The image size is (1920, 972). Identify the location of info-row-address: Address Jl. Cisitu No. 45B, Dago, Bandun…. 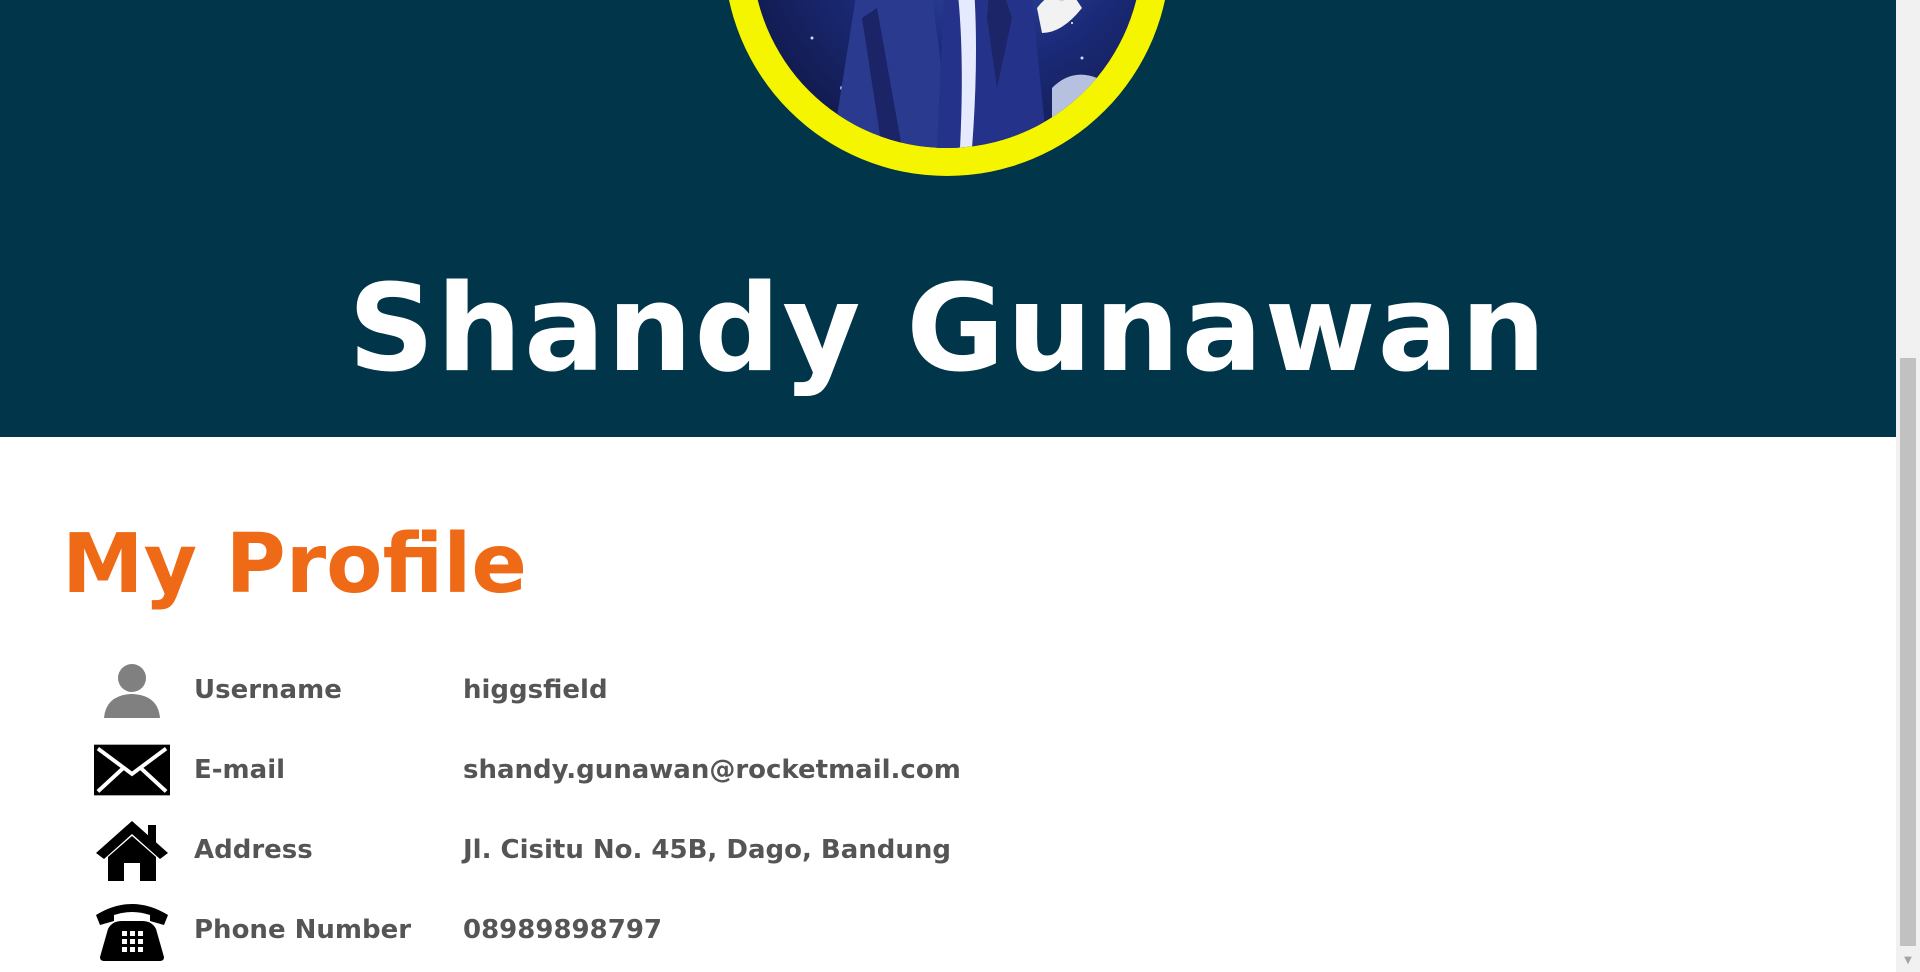
(544, 851).